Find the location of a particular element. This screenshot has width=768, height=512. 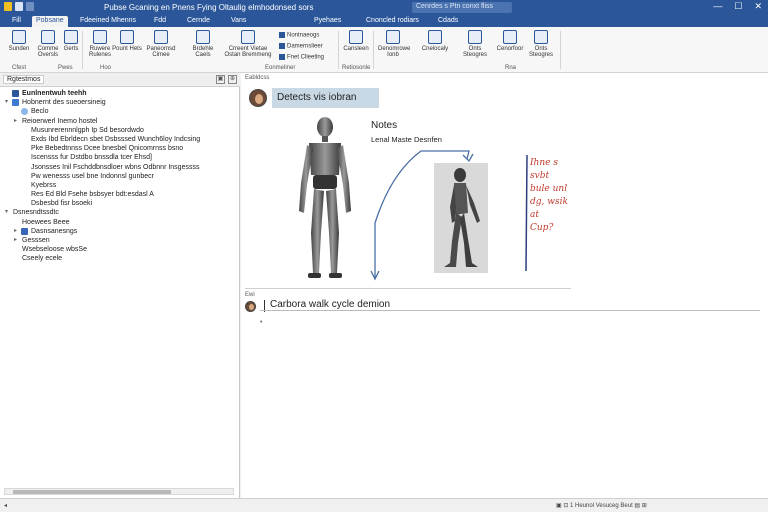

pin-icon: ▣ is located at coordinates (220, 79).